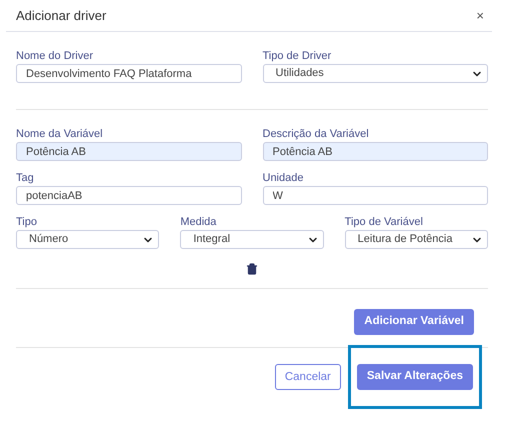  Describe the element at coordinates (375, 195) in the screenshot. I see `input-field: W` at that location.